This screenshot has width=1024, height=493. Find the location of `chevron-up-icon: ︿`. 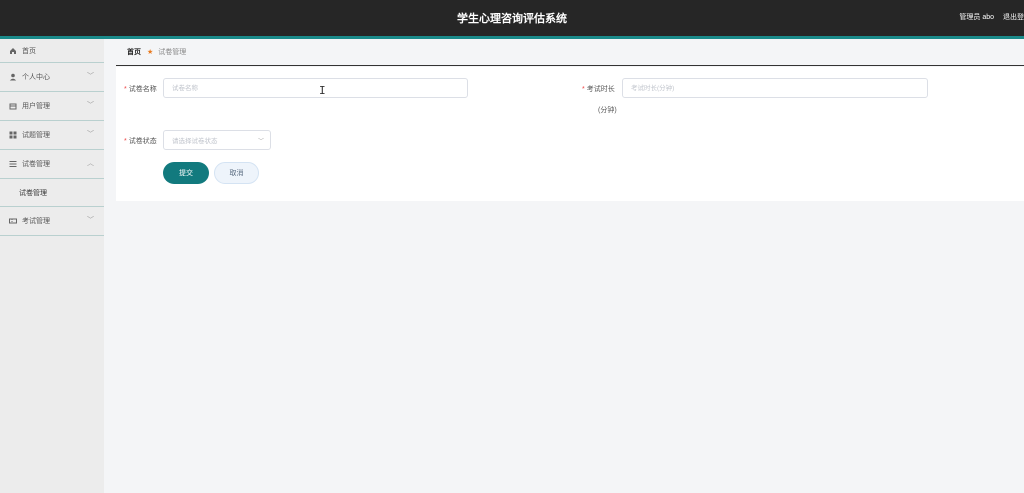

chevron-up-icon: ︿ is located at coordinates (90, 163).